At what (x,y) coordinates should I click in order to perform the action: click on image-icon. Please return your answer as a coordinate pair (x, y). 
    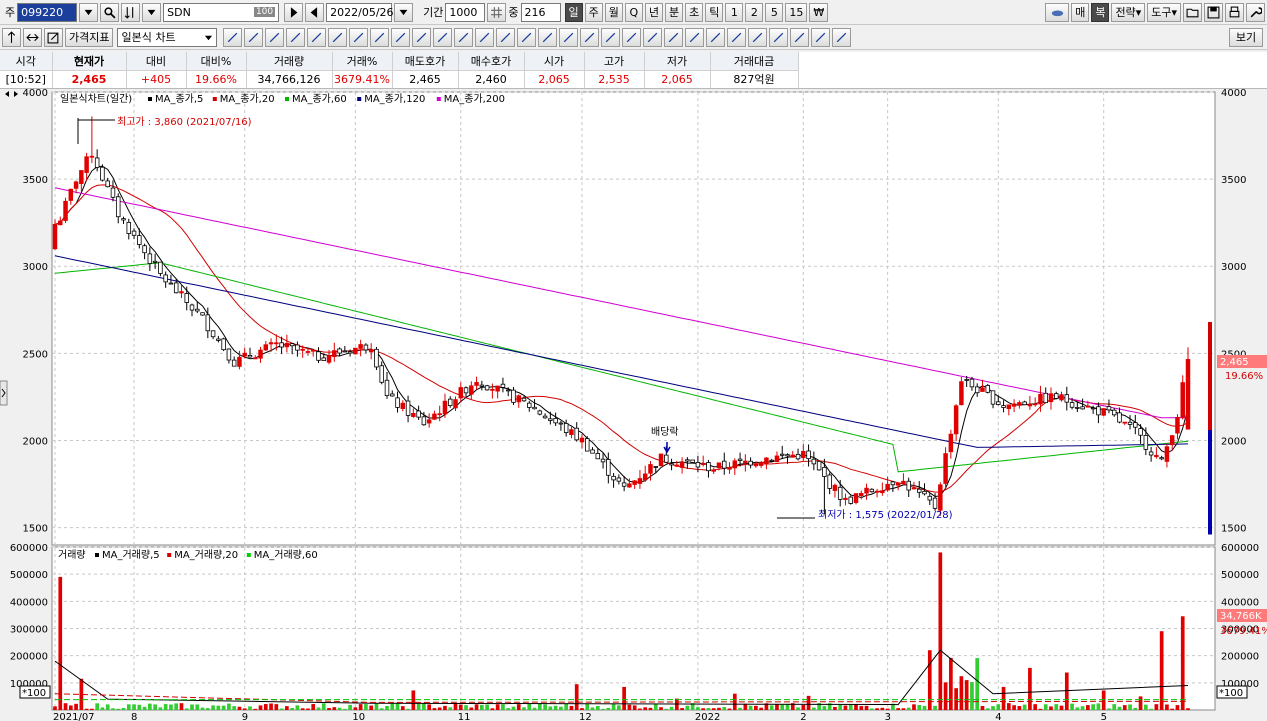
    Looking at the image, I should click on (842, 37).